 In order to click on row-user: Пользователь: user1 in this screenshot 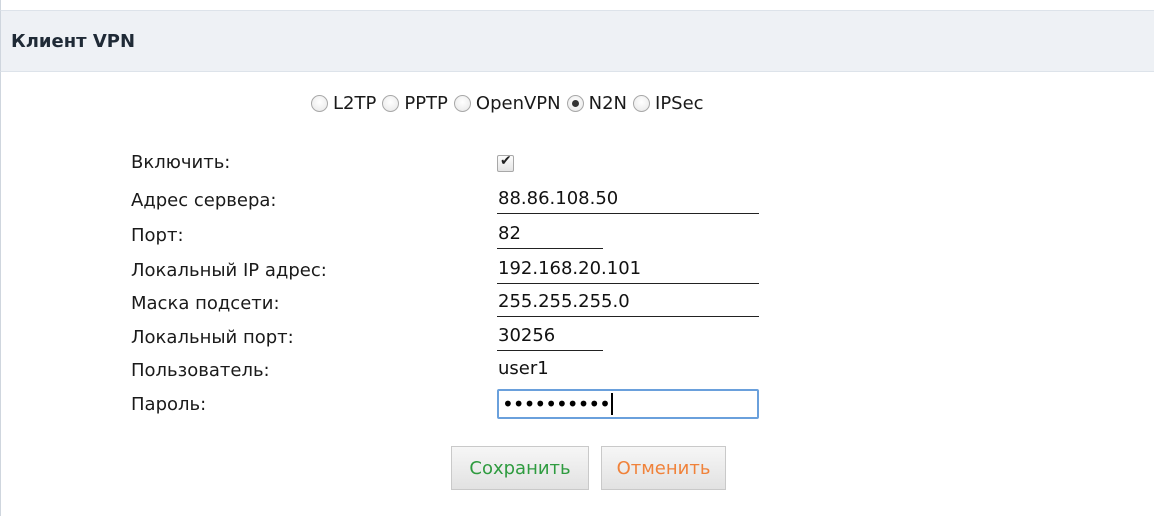, I will do `click(481, 370)`.